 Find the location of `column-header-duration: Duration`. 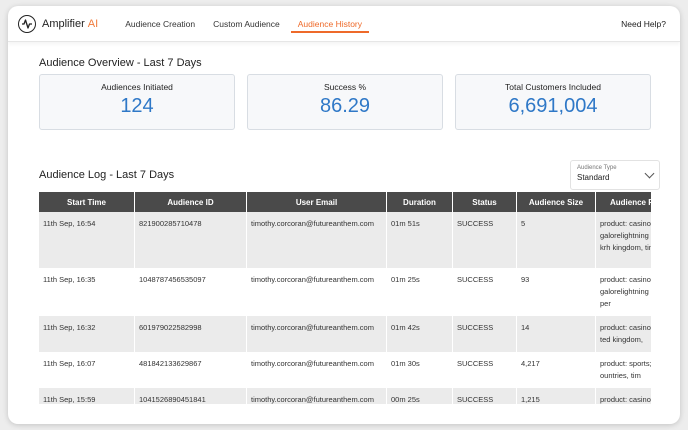

column-header-duration: Duration is located at coordinates (420, 202).